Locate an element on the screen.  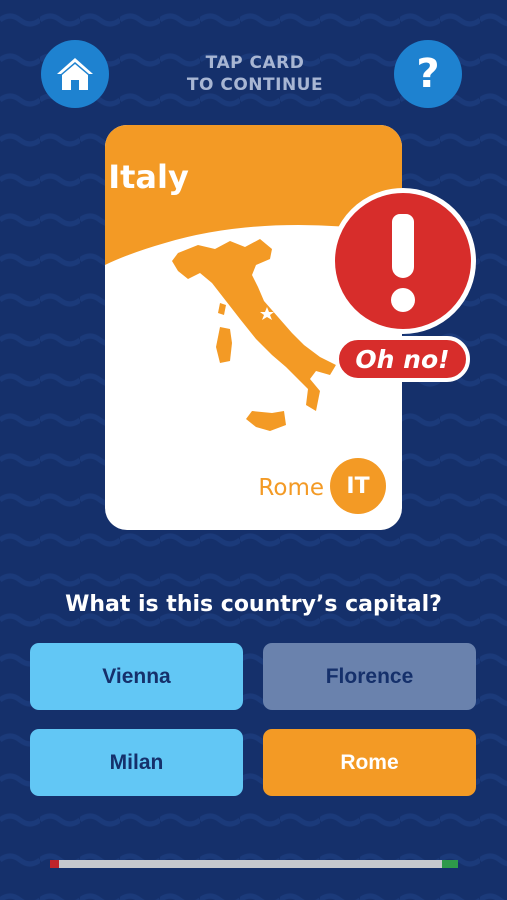
home-button is located at coordinates (75, 74).